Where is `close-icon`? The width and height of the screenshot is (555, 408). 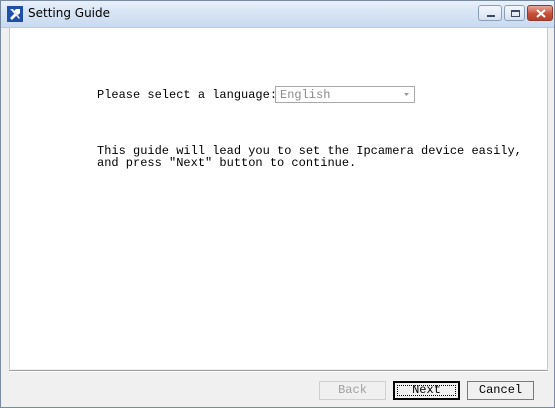 close-icon is located at coordinates (541, 13).